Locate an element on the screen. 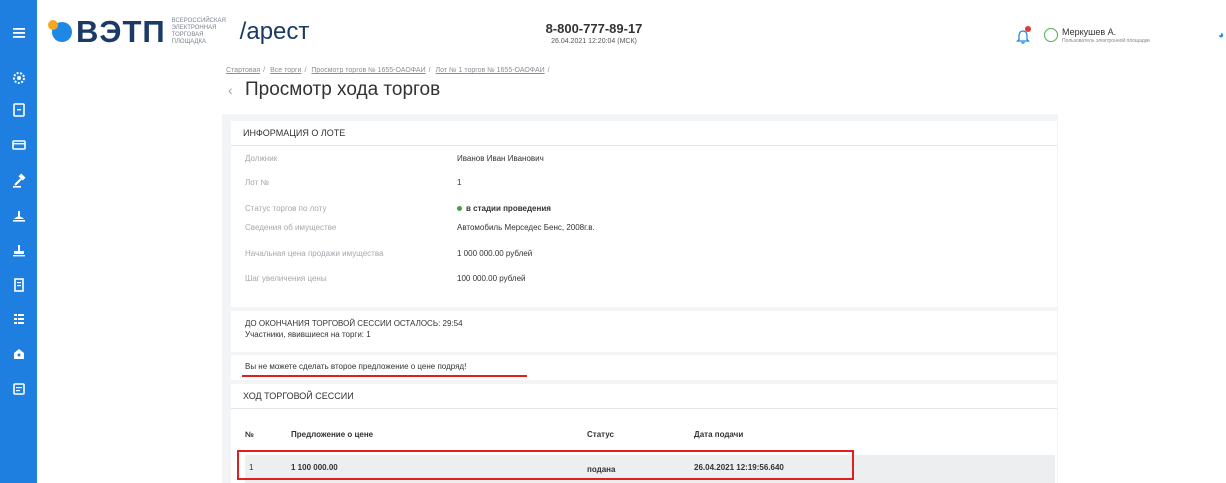 The height and width of the screenshot is (483, 1226). logo-mark-icon is located at coordinates (60, 31).